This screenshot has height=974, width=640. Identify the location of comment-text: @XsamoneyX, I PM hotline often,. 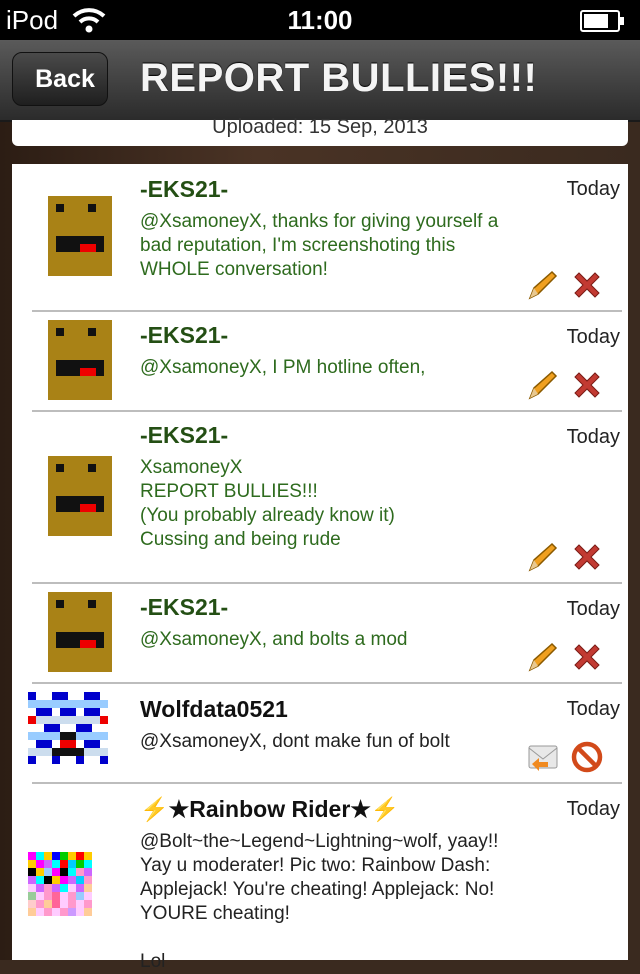
(283, 367).